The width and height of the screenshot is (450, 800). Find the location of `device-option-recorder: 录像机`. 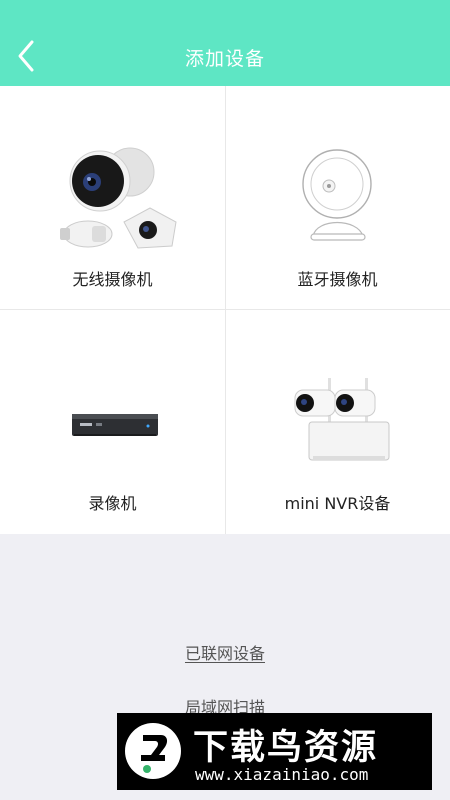

device-option-recorder: 录像机 is located at coordinates (112, 422).